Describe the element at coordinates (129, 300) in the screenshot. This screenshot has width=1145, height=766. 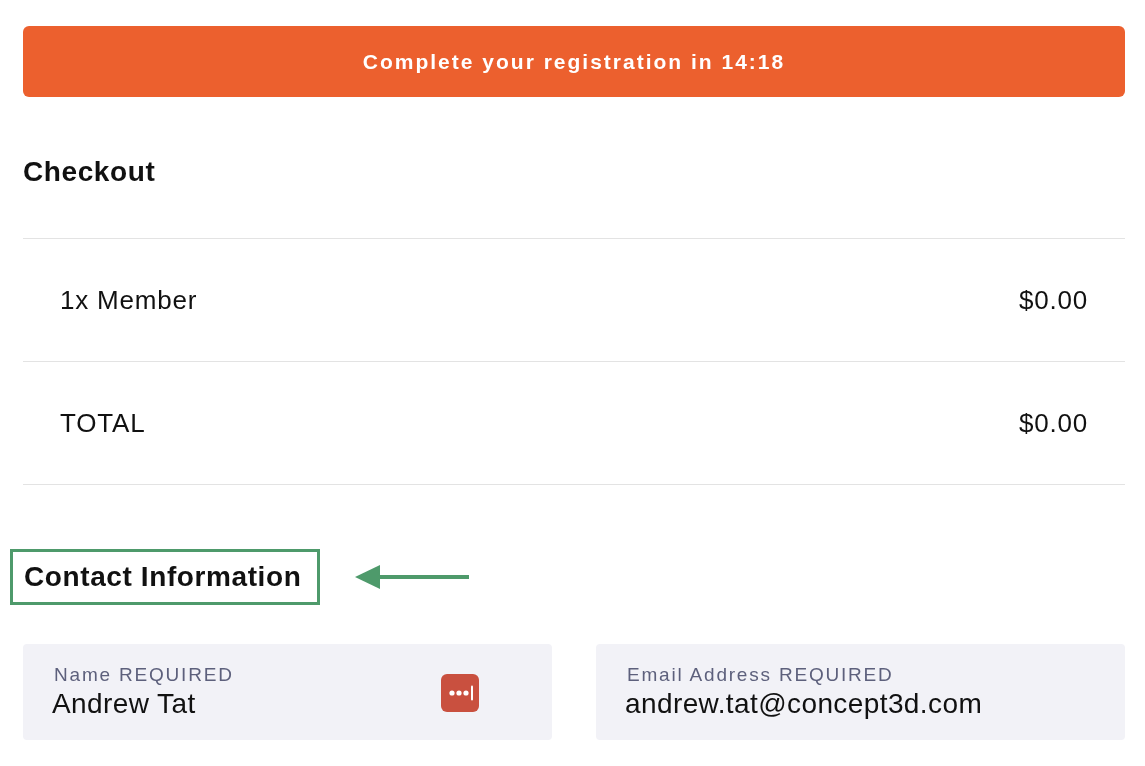
I see `line-item-label: 1x Member` at that location.